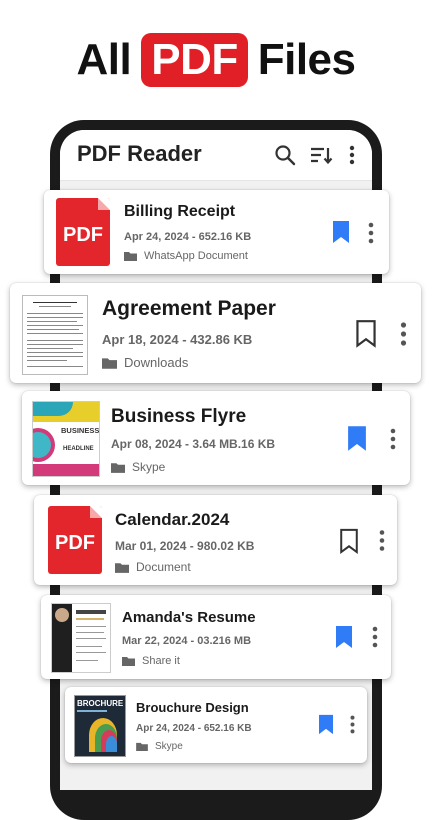 Image resolution: width=432 pixels, height=820 pixels. Describe the element at coordinates (104, 59) in the screenshot. I see `headline-prefix: All` at that location.